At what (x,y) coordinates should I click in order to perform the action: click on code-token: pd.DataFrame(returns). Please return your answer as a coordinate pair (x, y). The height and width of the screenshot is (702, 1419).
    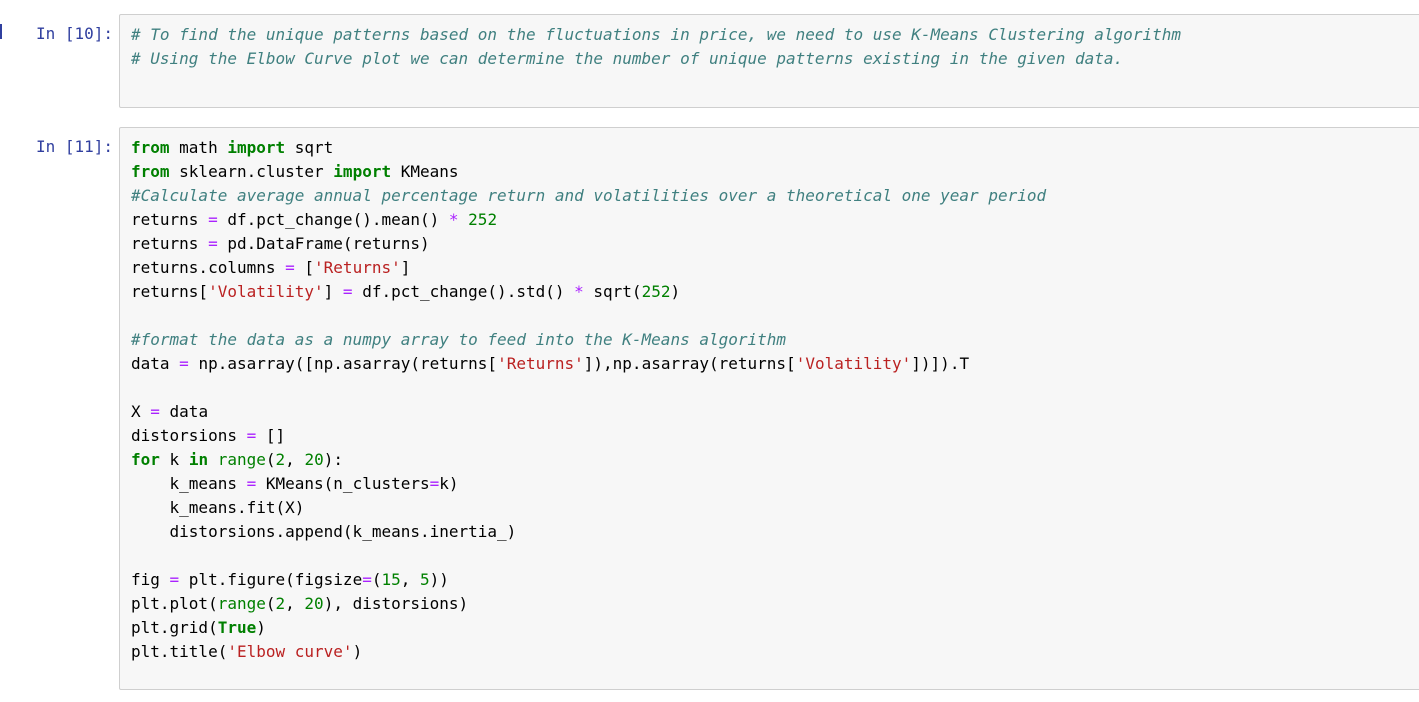
    Looking at the image, I should click on (323, 243).